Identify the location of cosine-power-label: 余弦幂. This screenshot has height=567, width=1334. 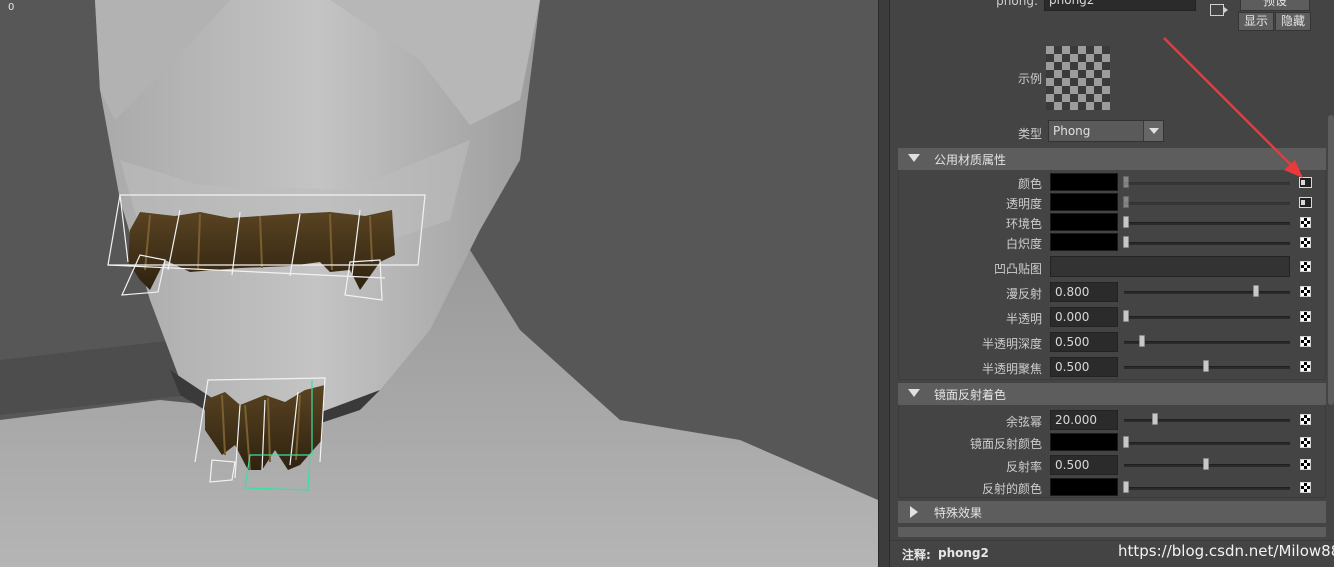
(1023, 422).